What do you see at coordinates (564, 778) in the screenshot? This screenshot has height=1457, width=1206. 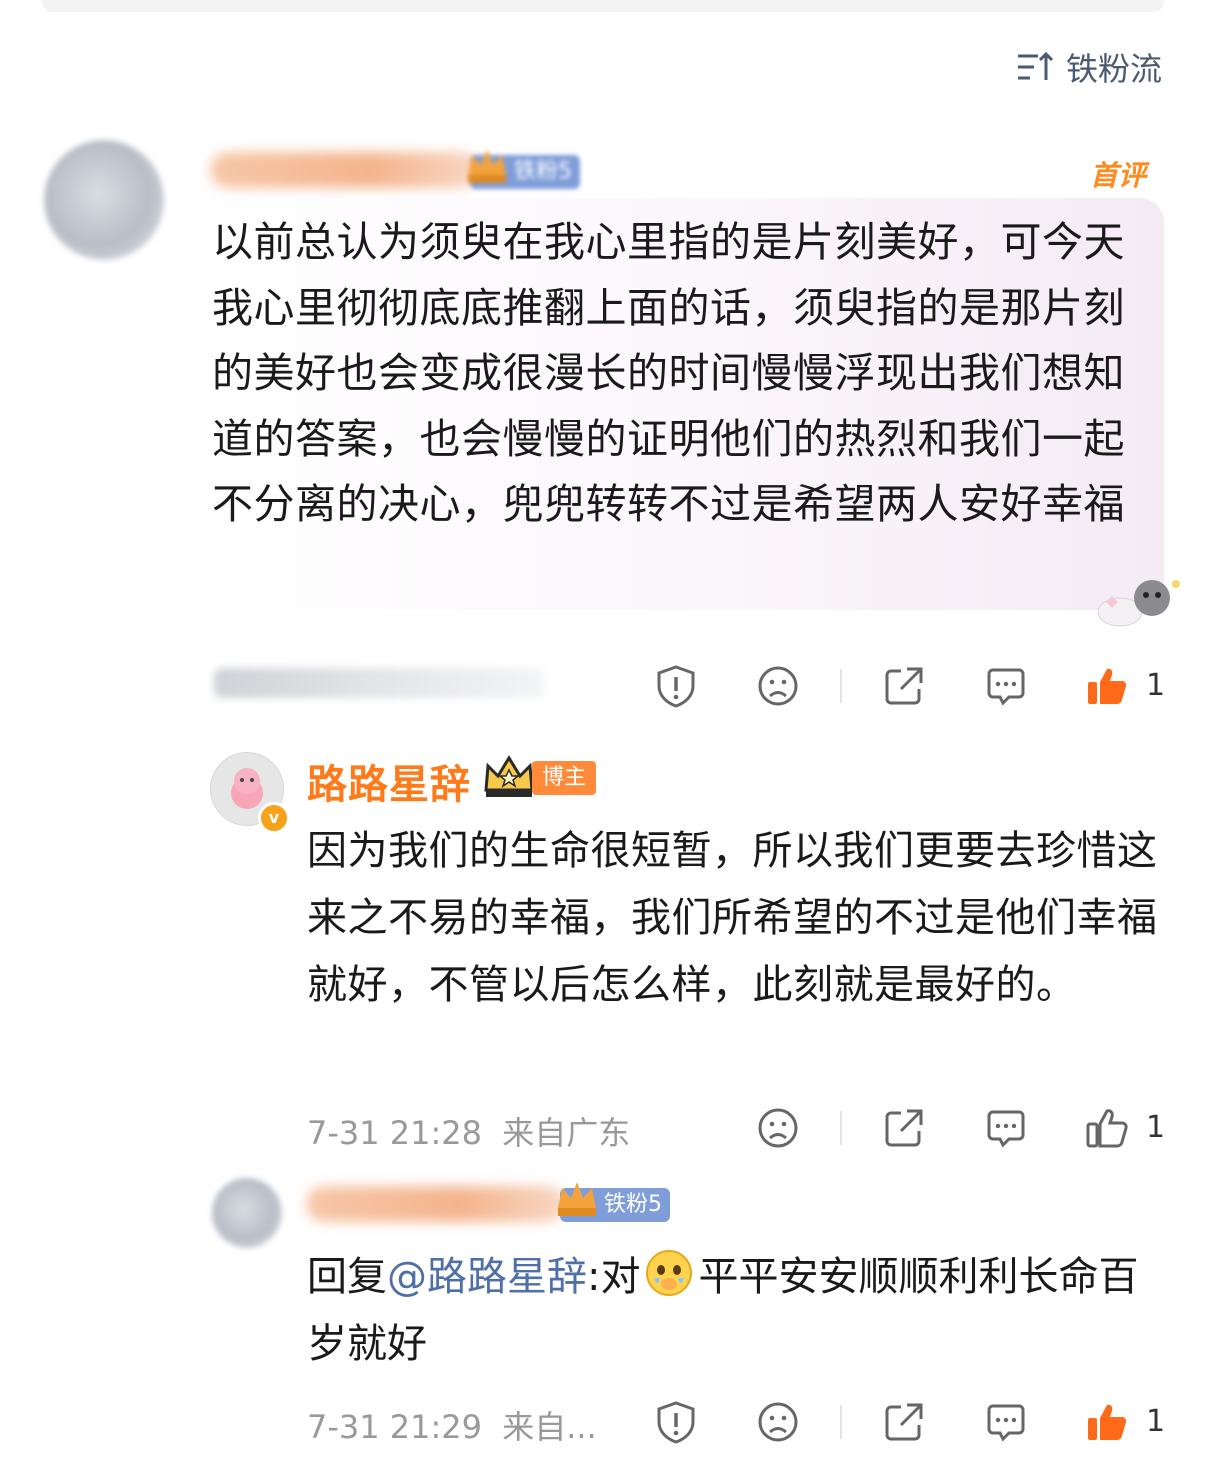 I see `blogger-badge: 博主` at bounding box center [564, 778].